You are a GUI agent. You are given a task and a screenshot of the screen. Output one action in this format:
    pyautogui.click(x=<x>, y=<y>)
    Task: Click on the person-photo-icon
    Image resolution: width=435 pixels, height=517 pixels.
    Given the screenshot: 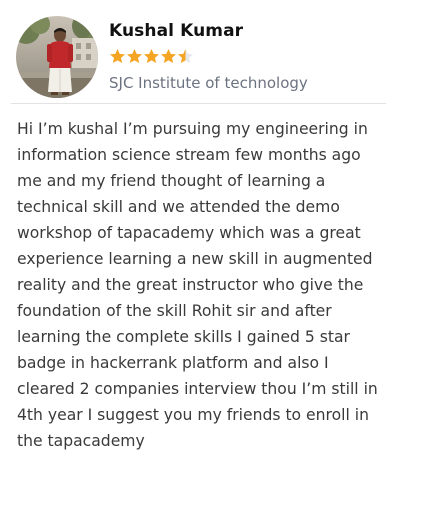 What is the action you would take?
    pyautogui.click(x=57, y=57)
    